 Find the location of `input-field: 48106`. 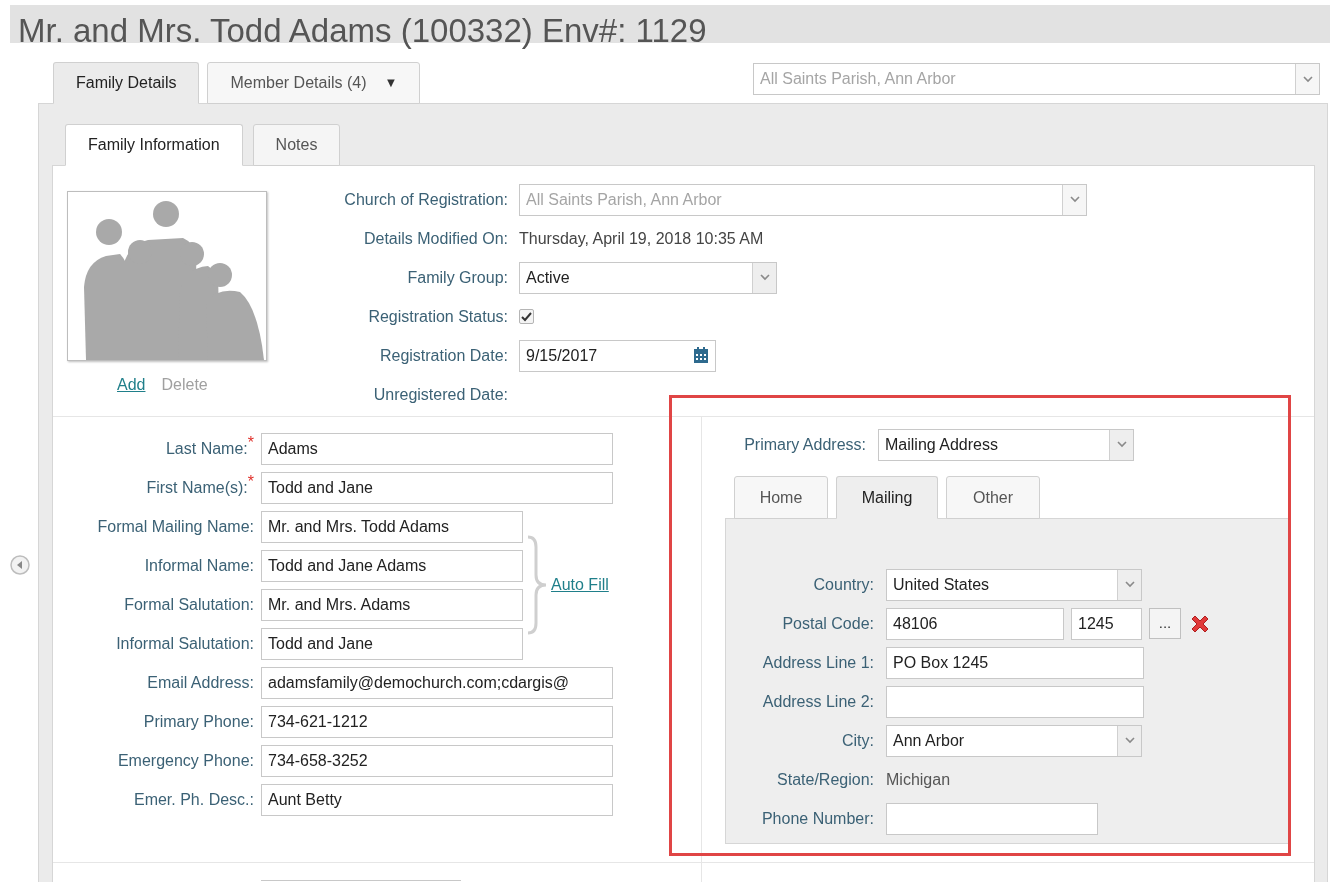

input-field: 48106 is located at coordinates (975, 623).